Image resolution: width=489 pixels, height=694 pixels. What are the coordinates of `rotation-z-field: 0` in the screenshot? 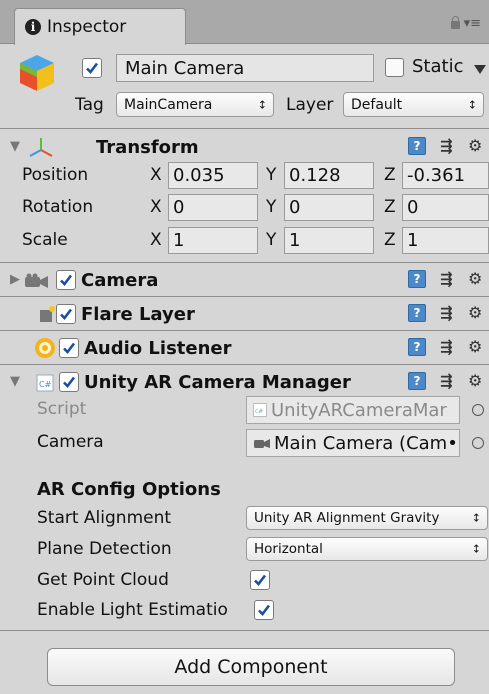 It's located at (445, 207).